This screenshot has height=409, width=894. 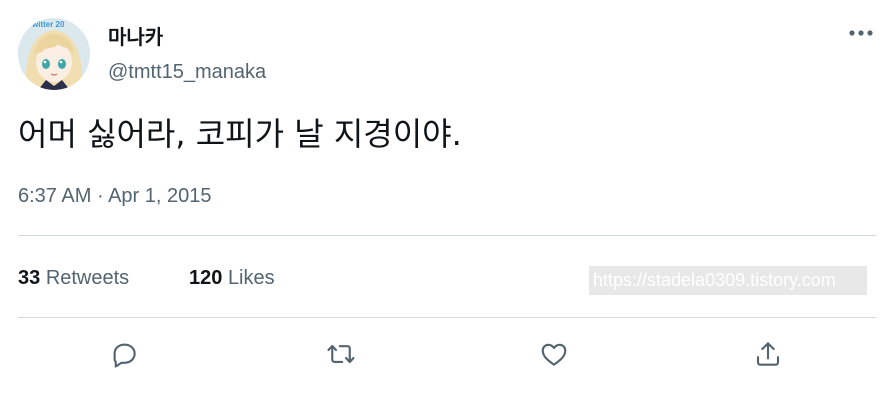 I want to click on retweets-count: 33, so click(x=29, y=278).